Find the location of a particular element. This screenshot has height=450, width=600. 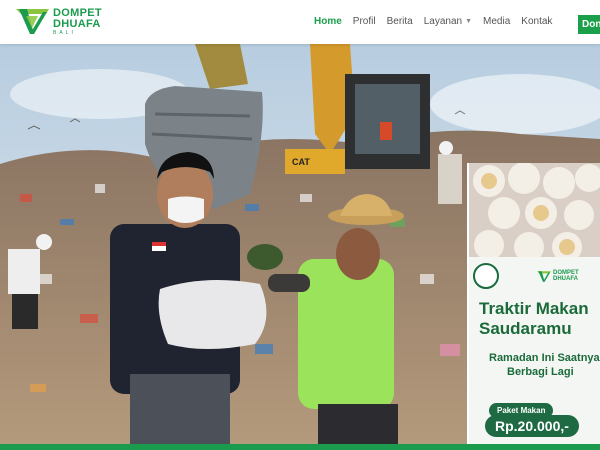

nav-layanan-label: Layanan is located at coordinates (443, 21).